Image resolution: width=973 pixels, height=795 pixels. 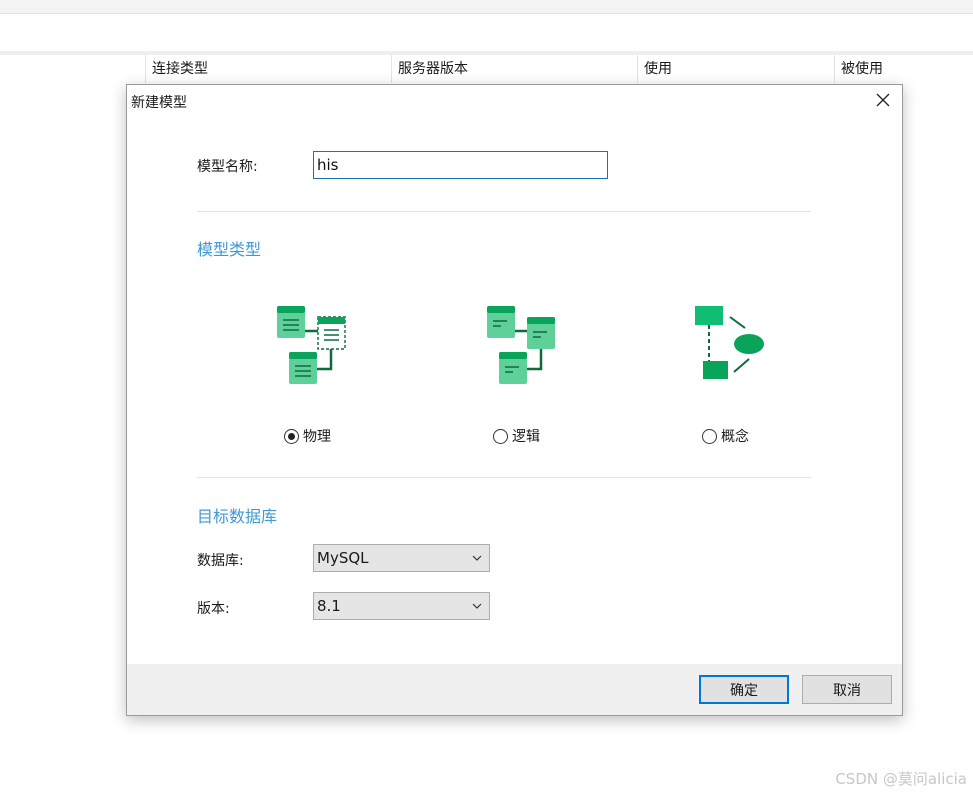 What do you see at coordinates (735, 69) in the screenshot?
I see `column-header-used: 使用` at bounding box center [735, 69].